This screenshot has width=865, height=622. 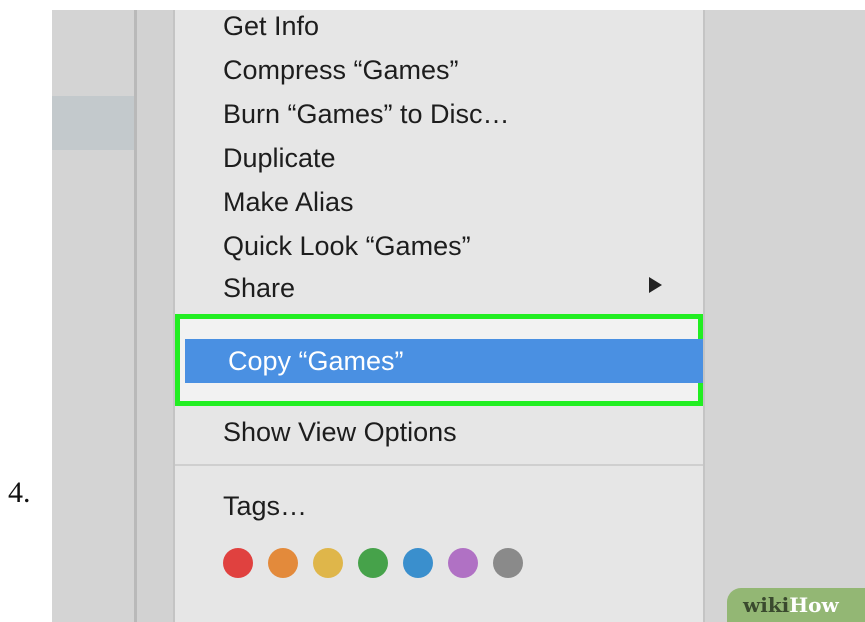 I want to click on tag-blue-button, so click(x=418, y=563).